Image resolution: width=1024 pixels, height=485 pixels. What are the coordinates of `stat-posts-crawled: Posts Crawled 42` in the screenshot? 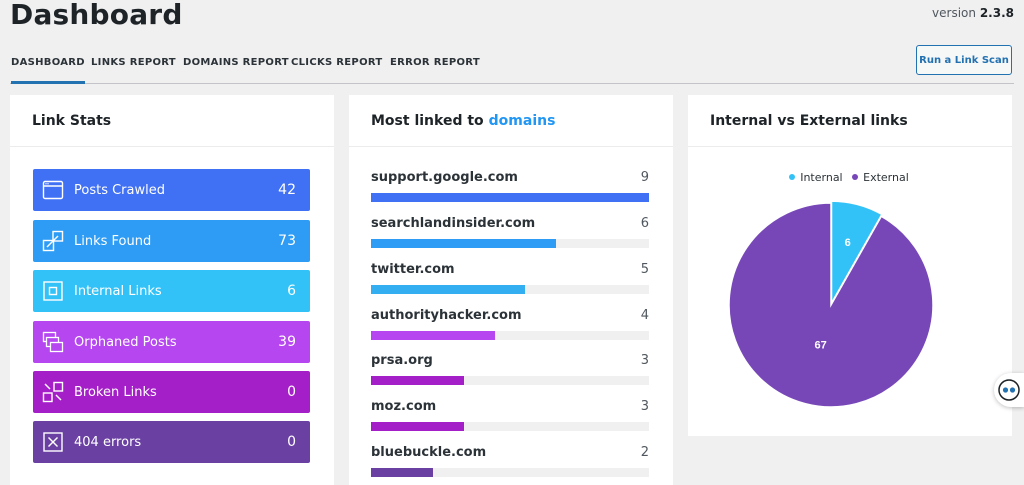 It's located at (171, 190).